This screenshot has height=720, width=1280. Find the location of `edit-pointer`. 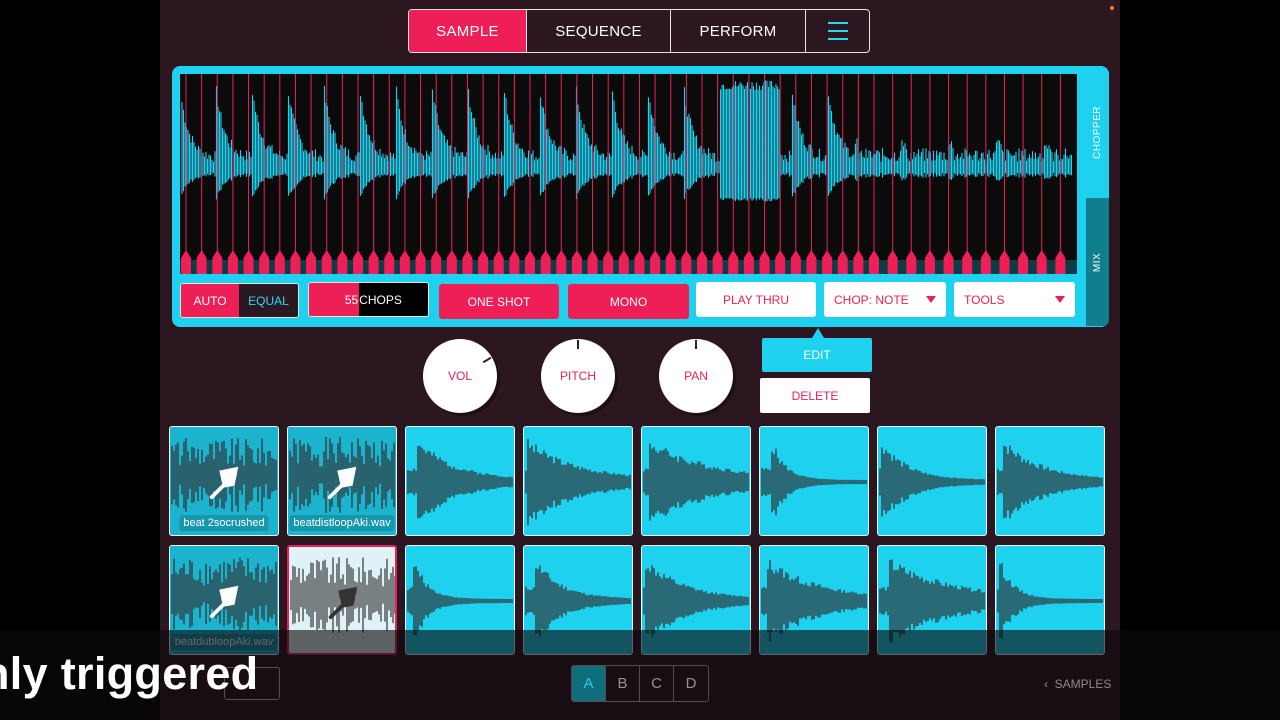

edit-pointer is located at coordinates (818, 333).